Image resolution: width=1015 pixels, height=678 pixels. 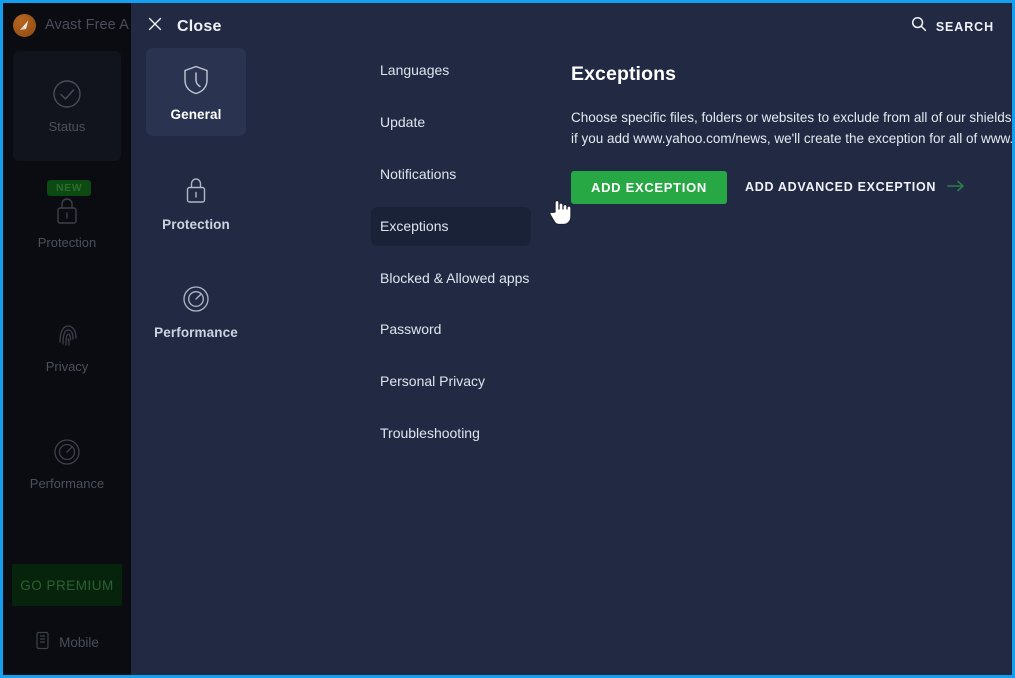 What do you see at coordinates (196, 80) in the screenshot?
I see `shield-icon` at bounding box center [196, 80].